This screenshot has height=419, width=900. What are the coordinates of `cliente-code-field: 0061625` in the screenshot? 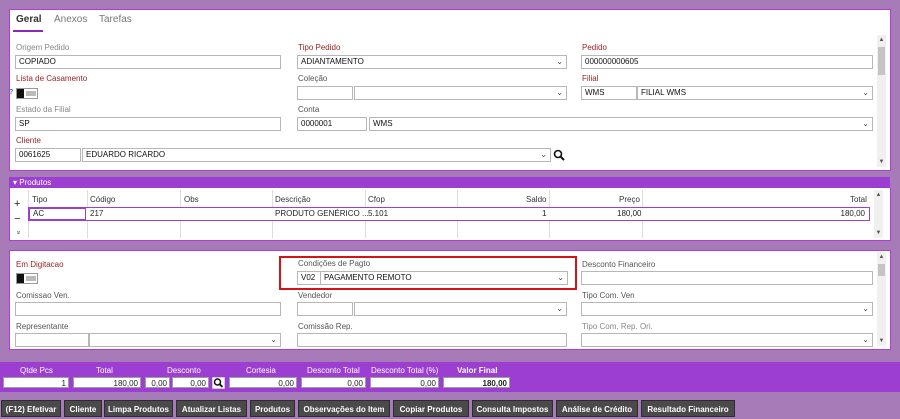 It's located at (48, 155).